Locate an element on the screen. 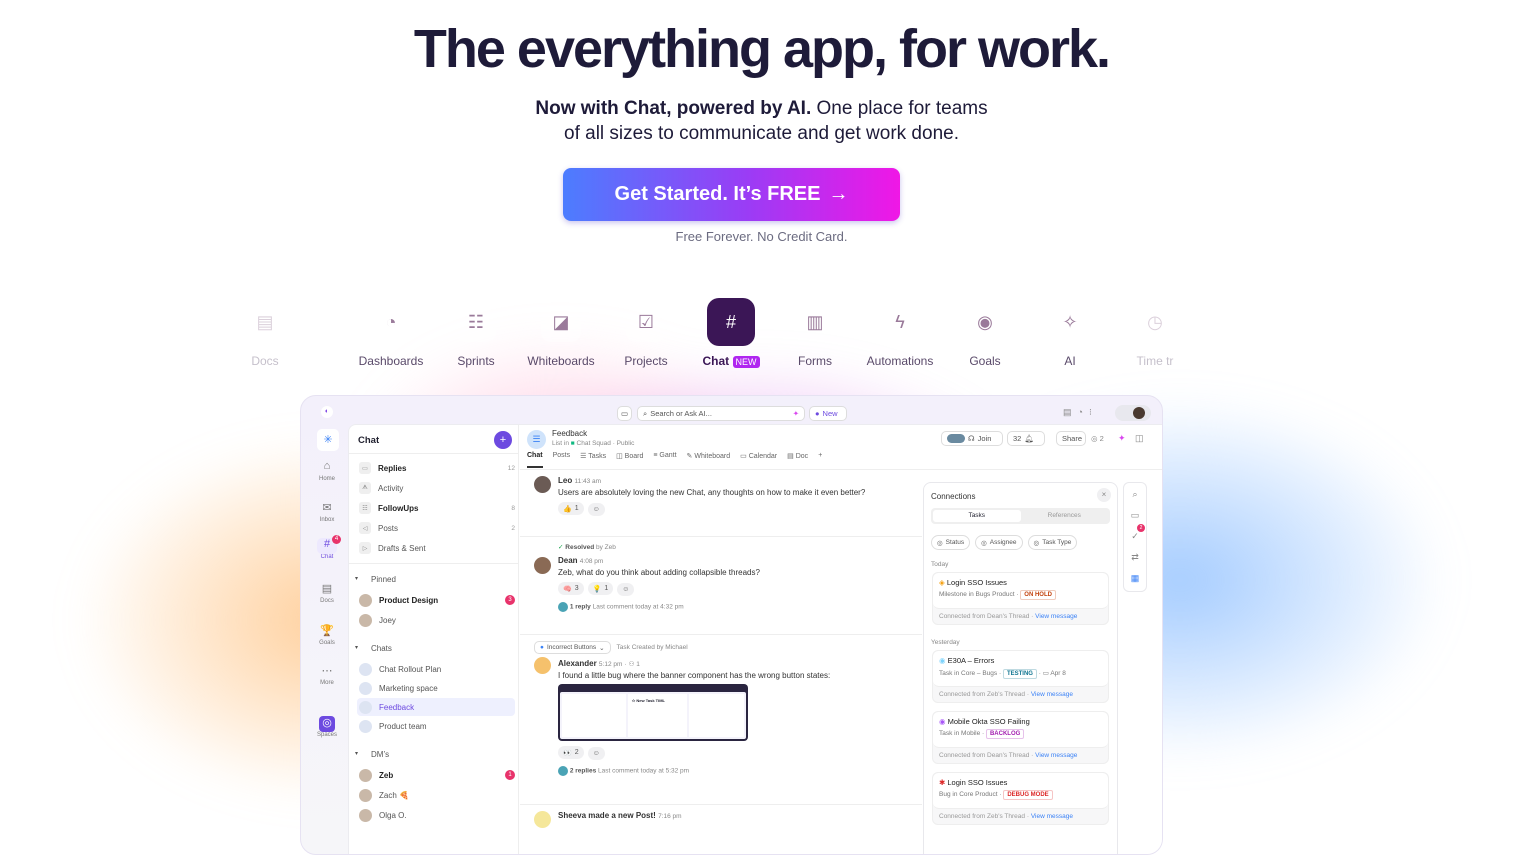 This screenshot has height=855, width=1523. tab-chat: Chat is located at coordinates (535, 460).